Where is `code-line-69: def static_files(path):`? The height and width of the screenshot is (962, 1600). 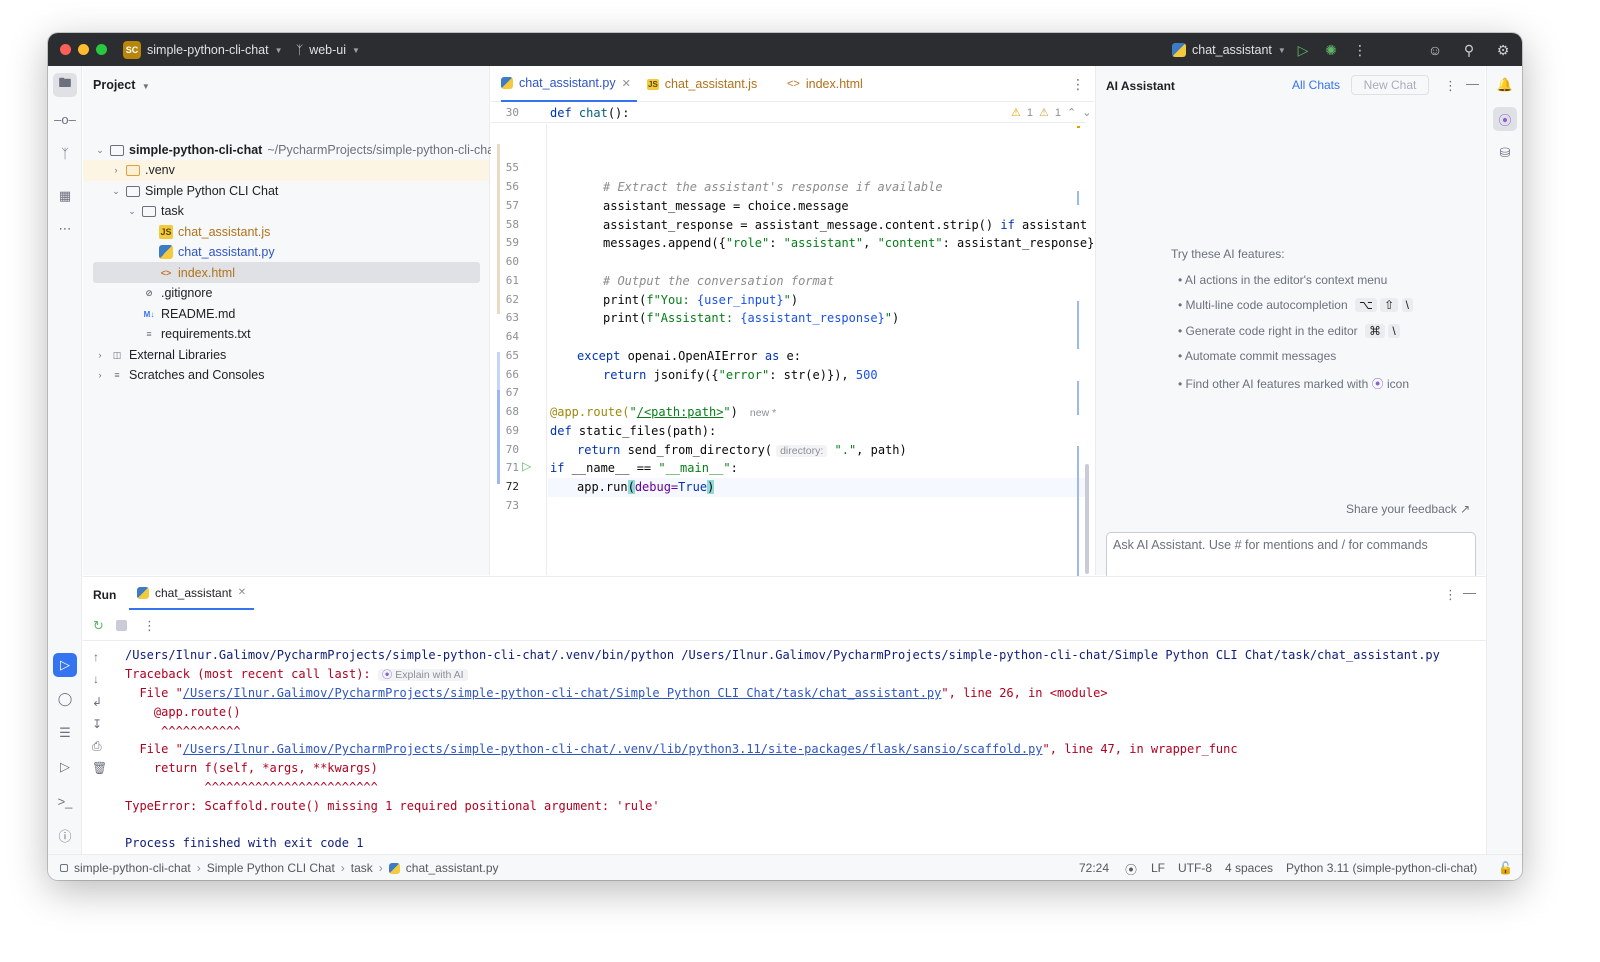 code-line-69: def static_files(path): is located at coordinates (633, 431).